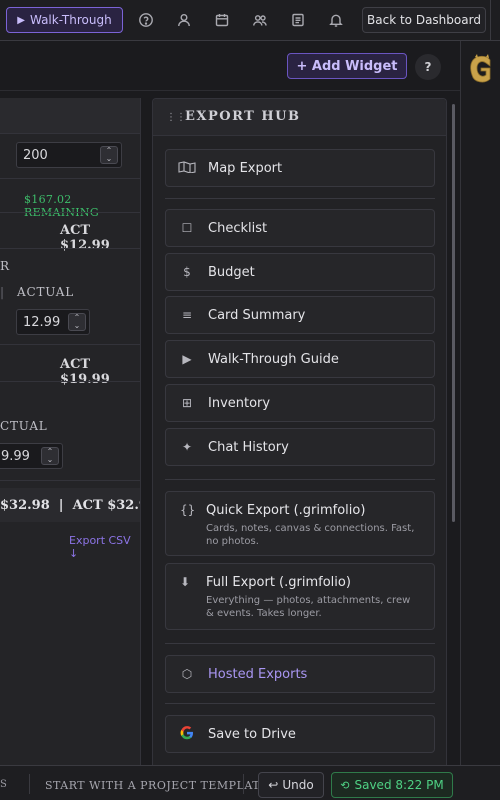  What do you see at coordinates (399, 785) in the screenshot?
I see `saved-label: Saved 8:22 PM` at bounding box center [399, 785].